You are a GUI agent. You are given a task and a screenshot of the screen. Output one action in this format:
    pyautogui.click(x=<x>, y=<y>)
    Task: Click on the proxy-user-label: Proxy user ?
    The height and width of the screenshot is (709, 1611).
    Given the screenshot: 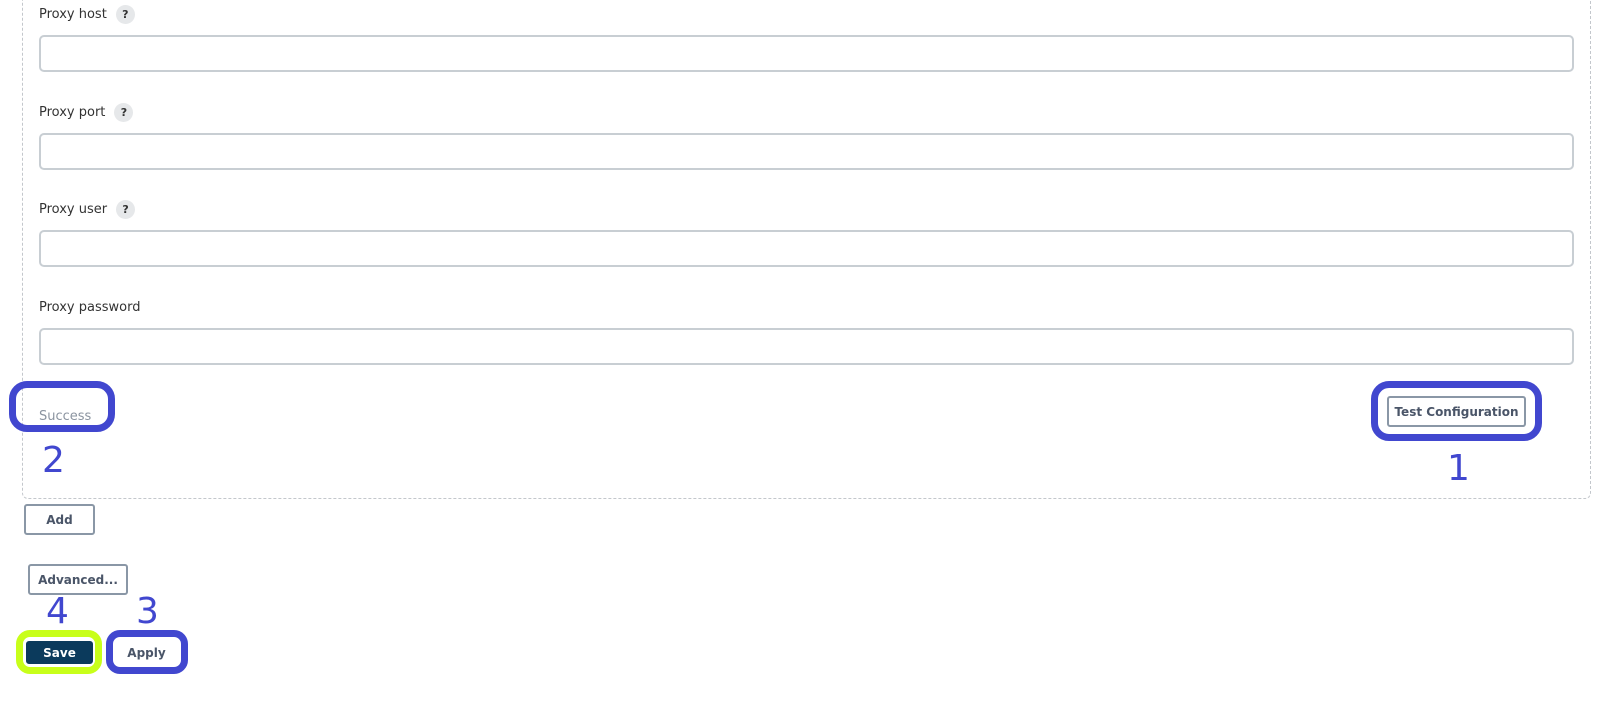 What is the action you would take?
    pyautogui.click(x=87, y=209)
    